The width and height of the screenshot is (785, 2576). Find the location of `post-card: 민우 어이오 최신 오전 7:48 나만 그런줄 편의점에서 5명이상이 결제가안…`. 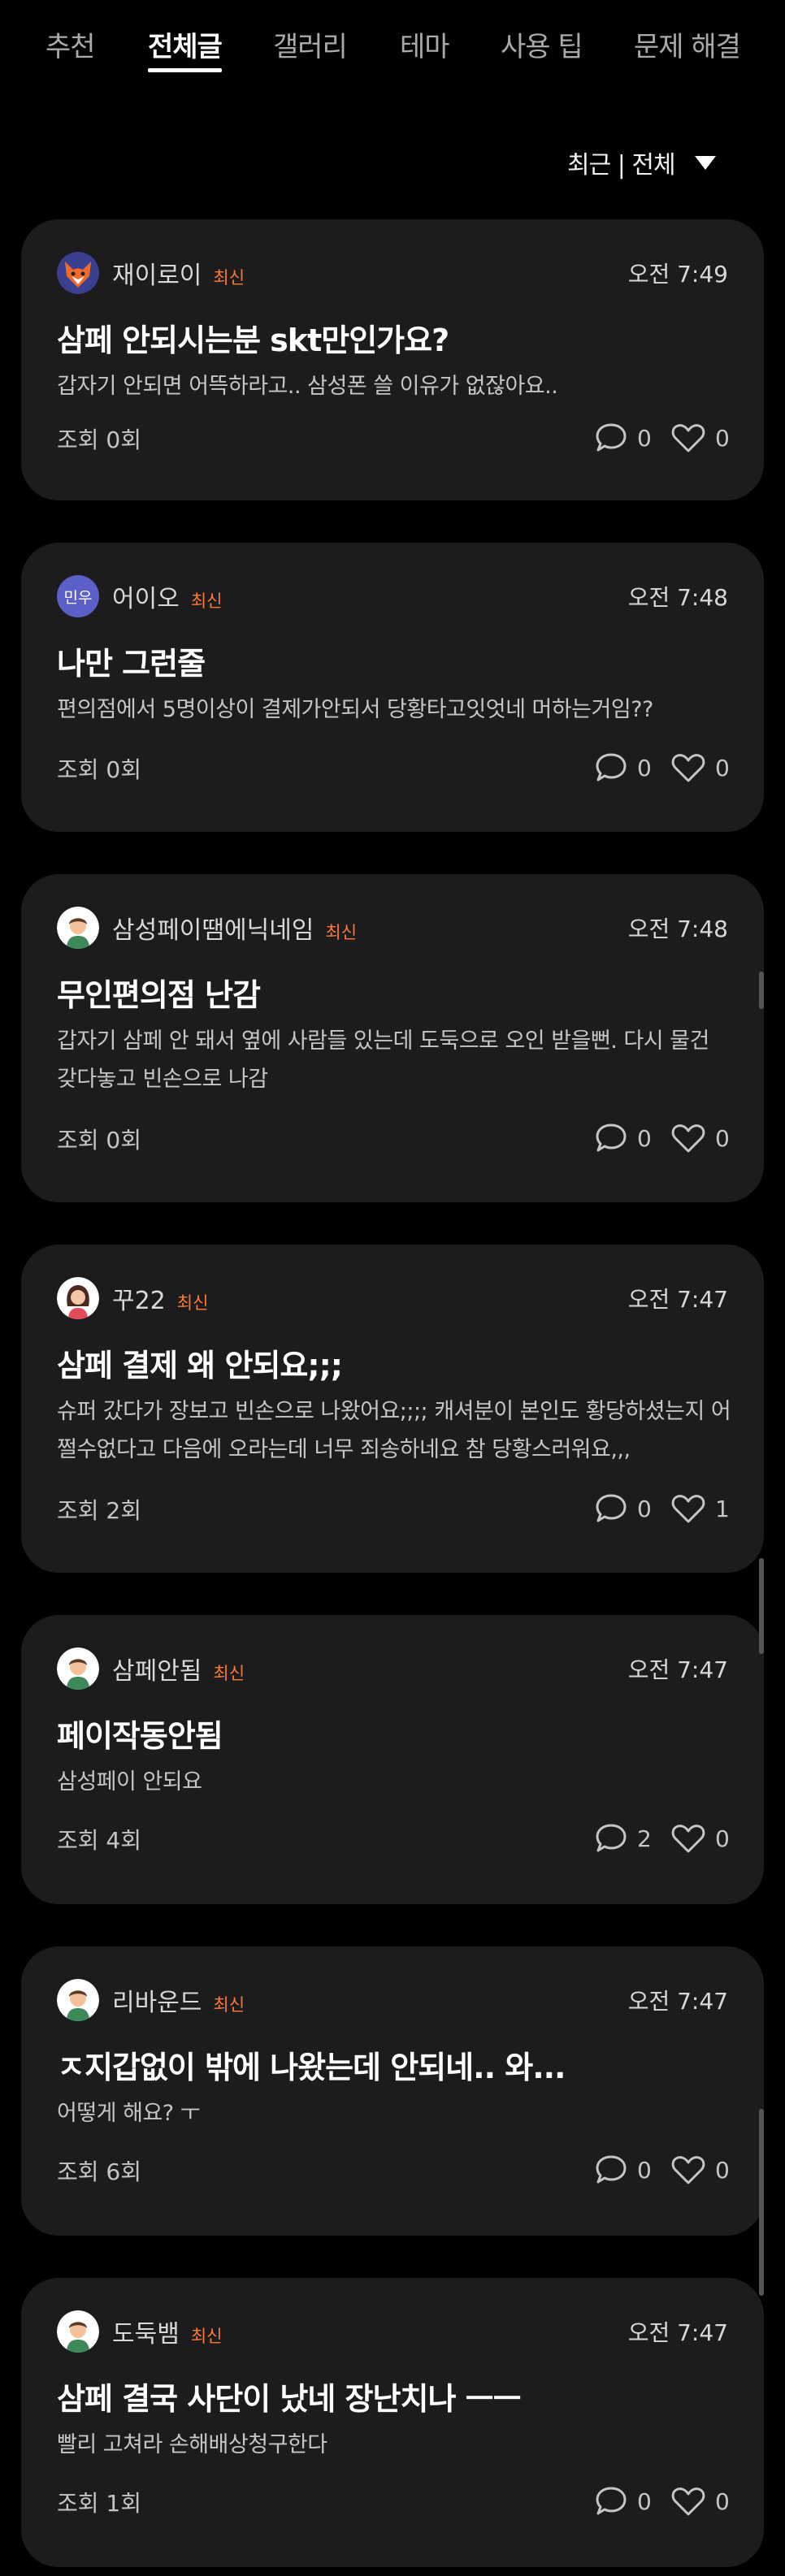

post-card: 민우 어이오 최신 오전 7:48 나만 그런줄 편의점에서 5명이상이 결제가안… is located at coordinates (392, 688).